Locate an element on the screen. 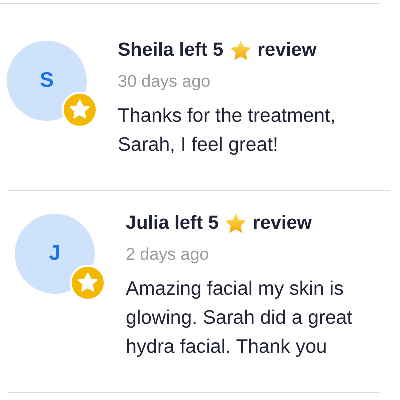 This screenshot has height=400, width=400. review-time: 2 days ago is located at coordinates (168, 255).